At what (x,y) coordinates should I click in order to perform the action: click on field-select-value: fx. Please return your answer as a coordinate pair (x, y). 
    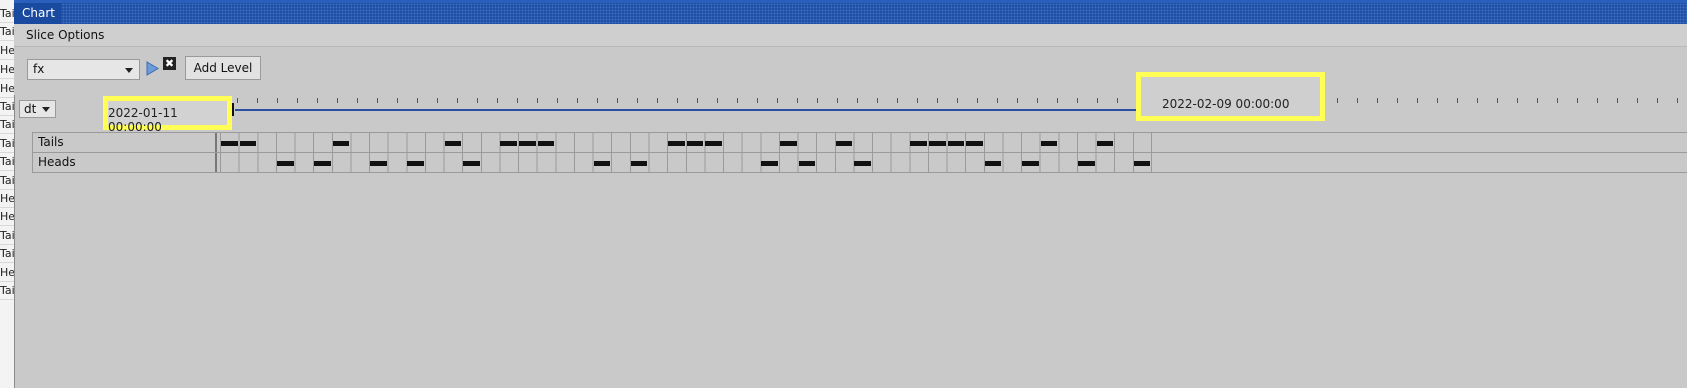
    Looking at the image, I should click on (39, 69).